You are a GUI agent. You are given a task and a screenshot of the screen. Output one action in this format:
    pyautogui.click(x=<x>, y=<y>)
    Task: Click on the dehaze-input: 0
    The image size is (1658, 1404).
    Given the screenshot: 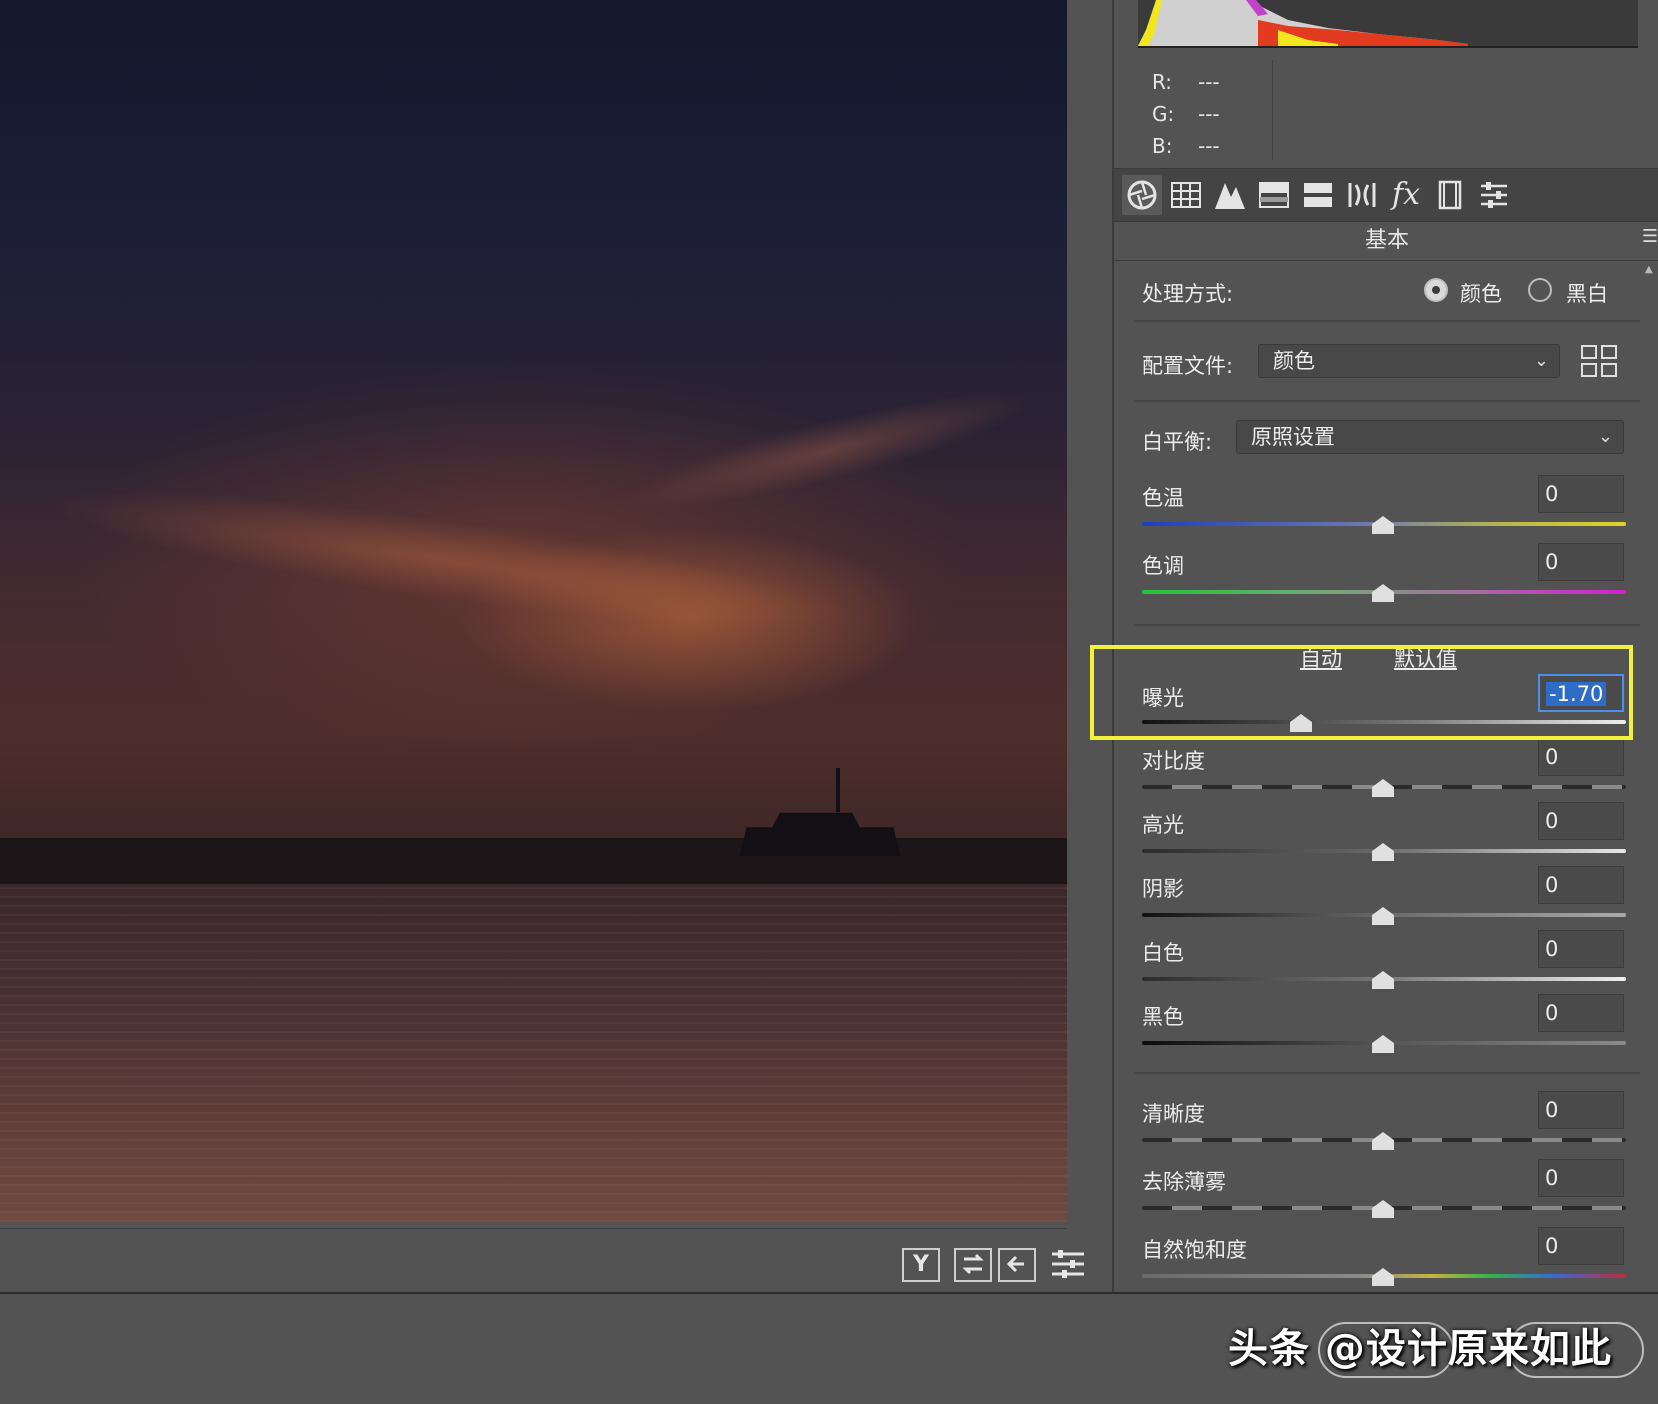 What is the action you would take?
    pyautogui.click(x=1581, y=1178)
    